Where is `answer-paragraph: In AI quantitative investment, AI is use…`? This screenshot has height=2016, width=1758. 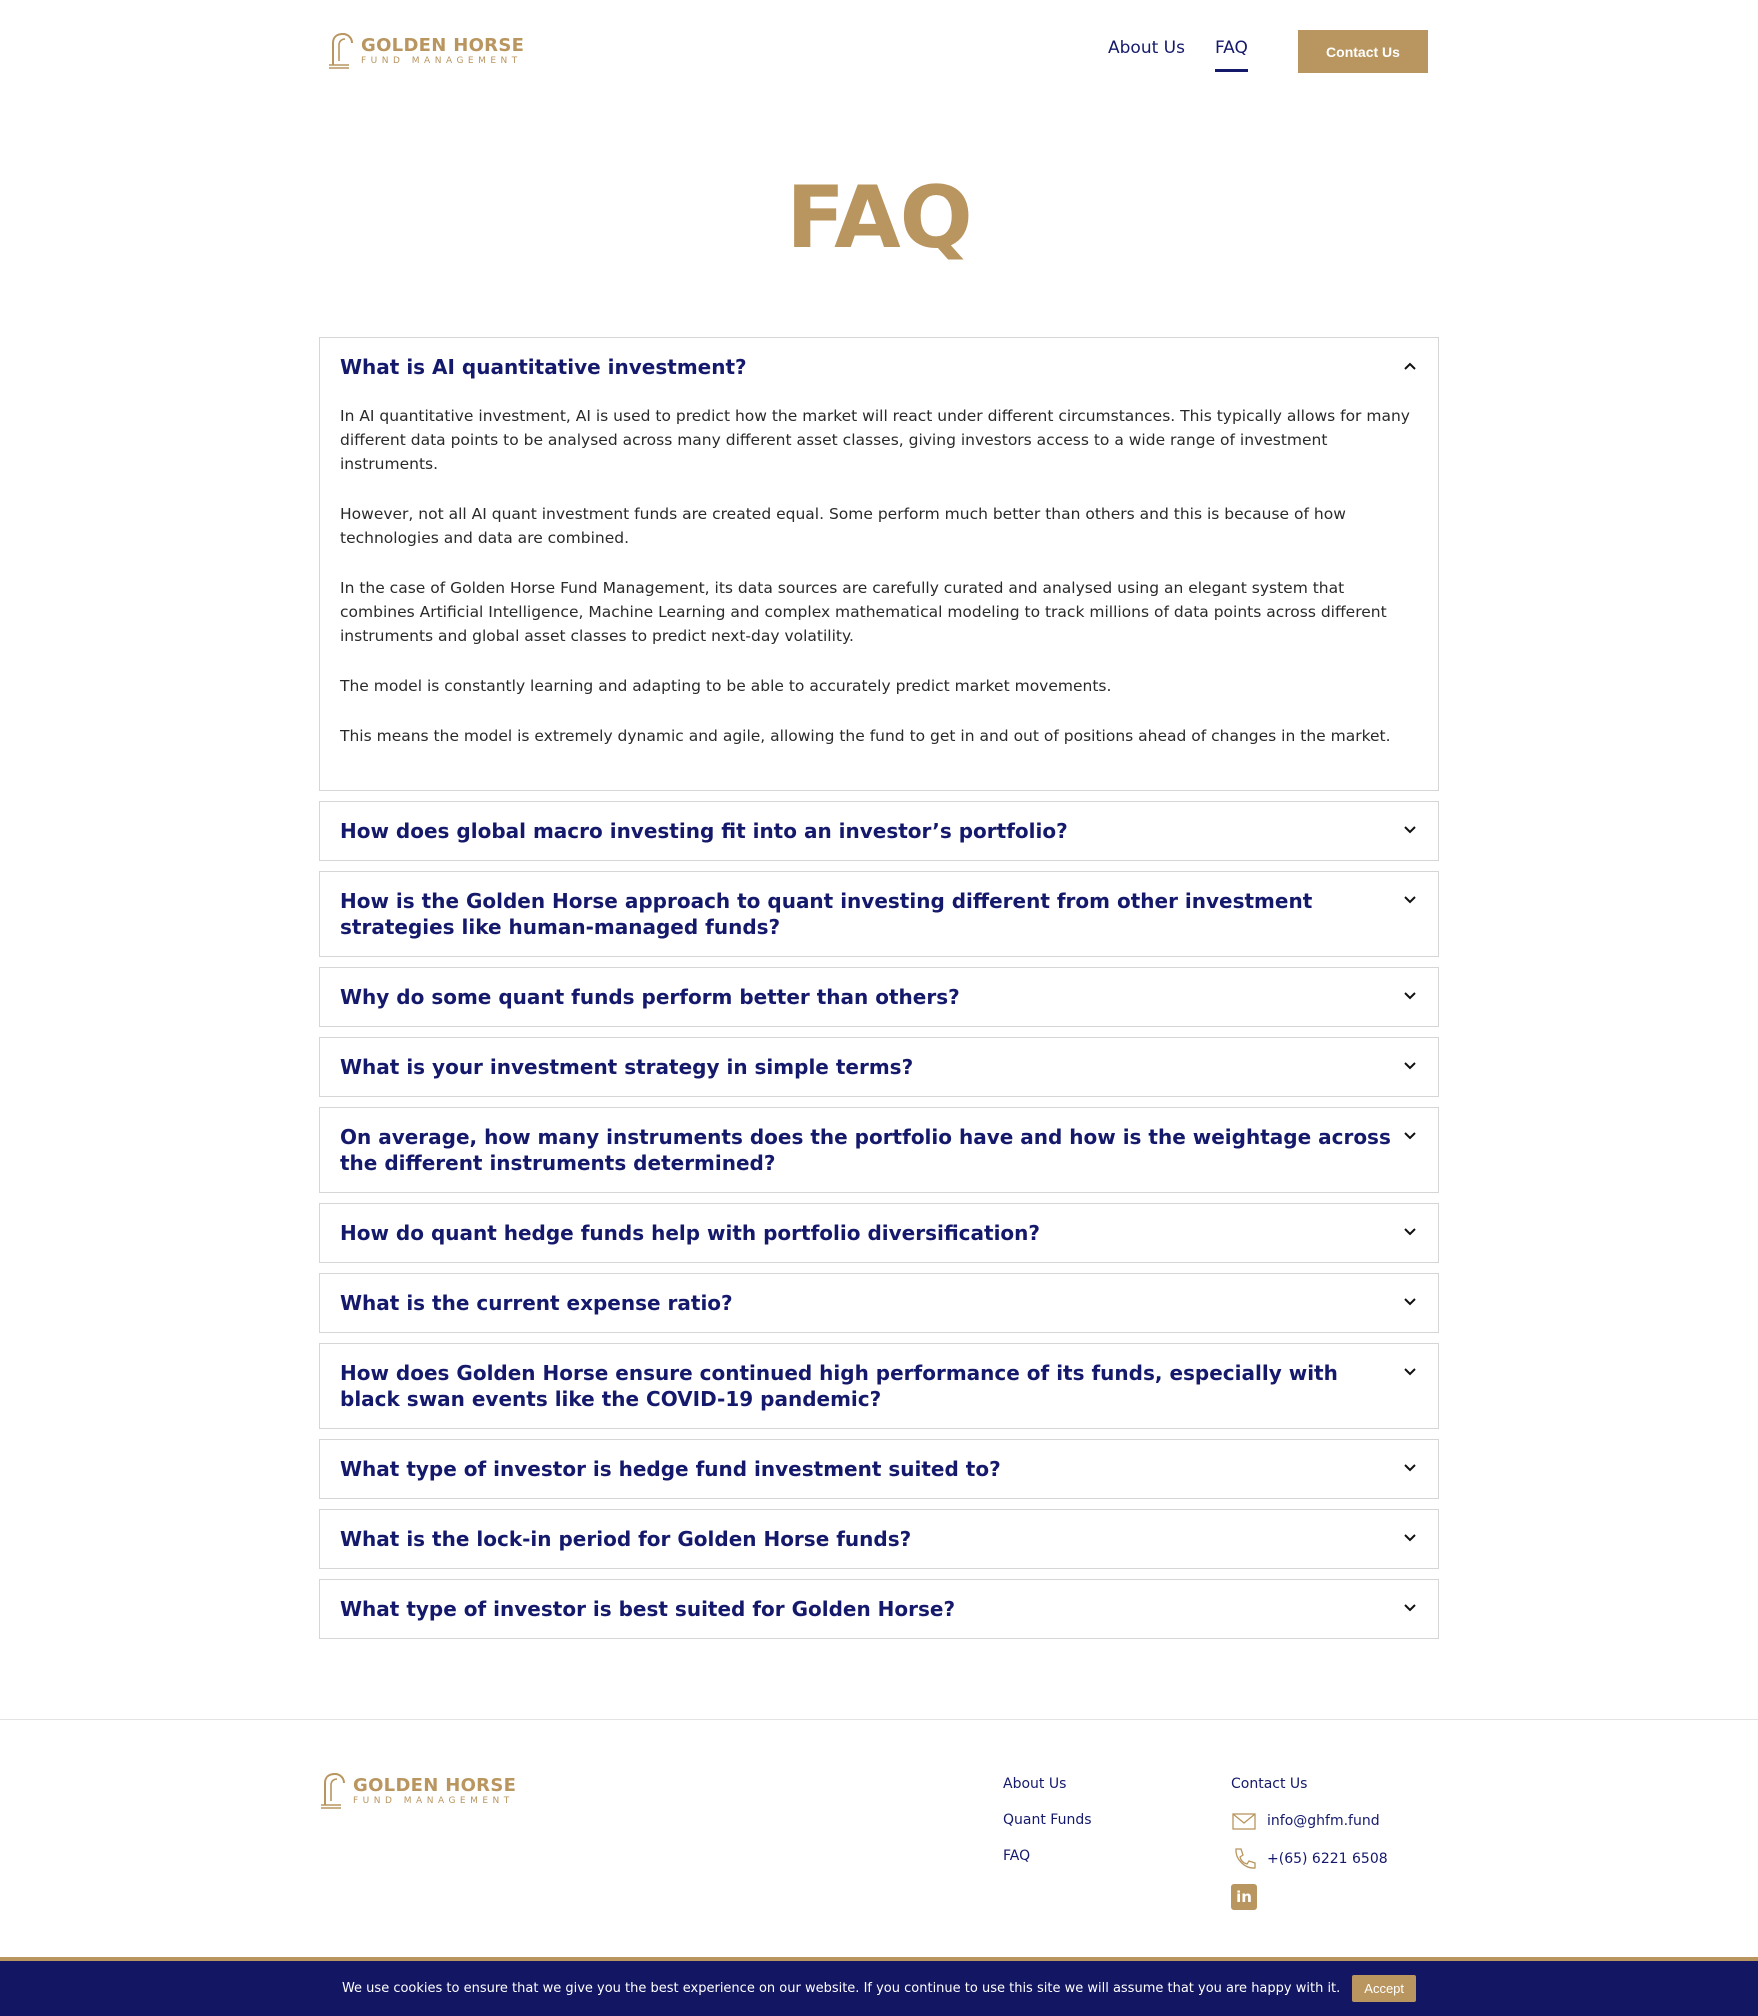 answer-paragraph: In AI quantitative investment, AI is use… is located at coordinates (875, 440).